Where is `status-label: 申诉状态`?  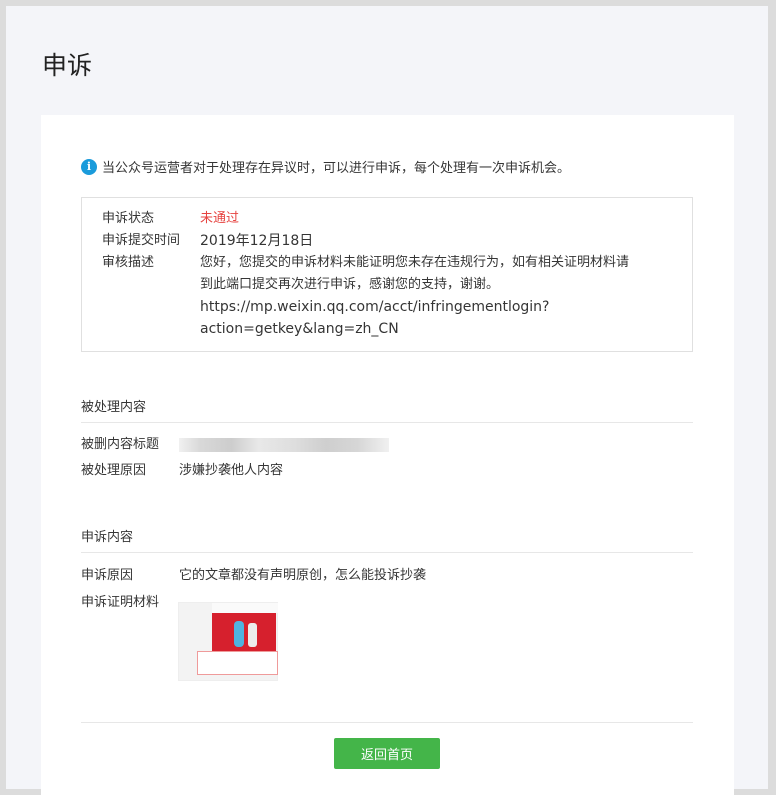 status-label: 申诉状态 is located at coordinates (128, 218).